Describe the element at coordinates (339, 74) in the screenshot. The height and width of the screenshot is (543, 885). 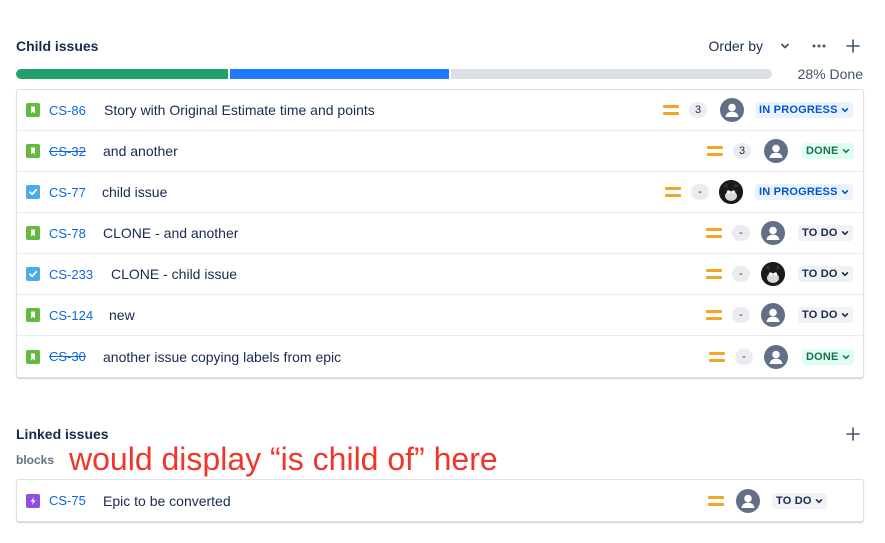
I see `progress-segment-in-progress` at that location.